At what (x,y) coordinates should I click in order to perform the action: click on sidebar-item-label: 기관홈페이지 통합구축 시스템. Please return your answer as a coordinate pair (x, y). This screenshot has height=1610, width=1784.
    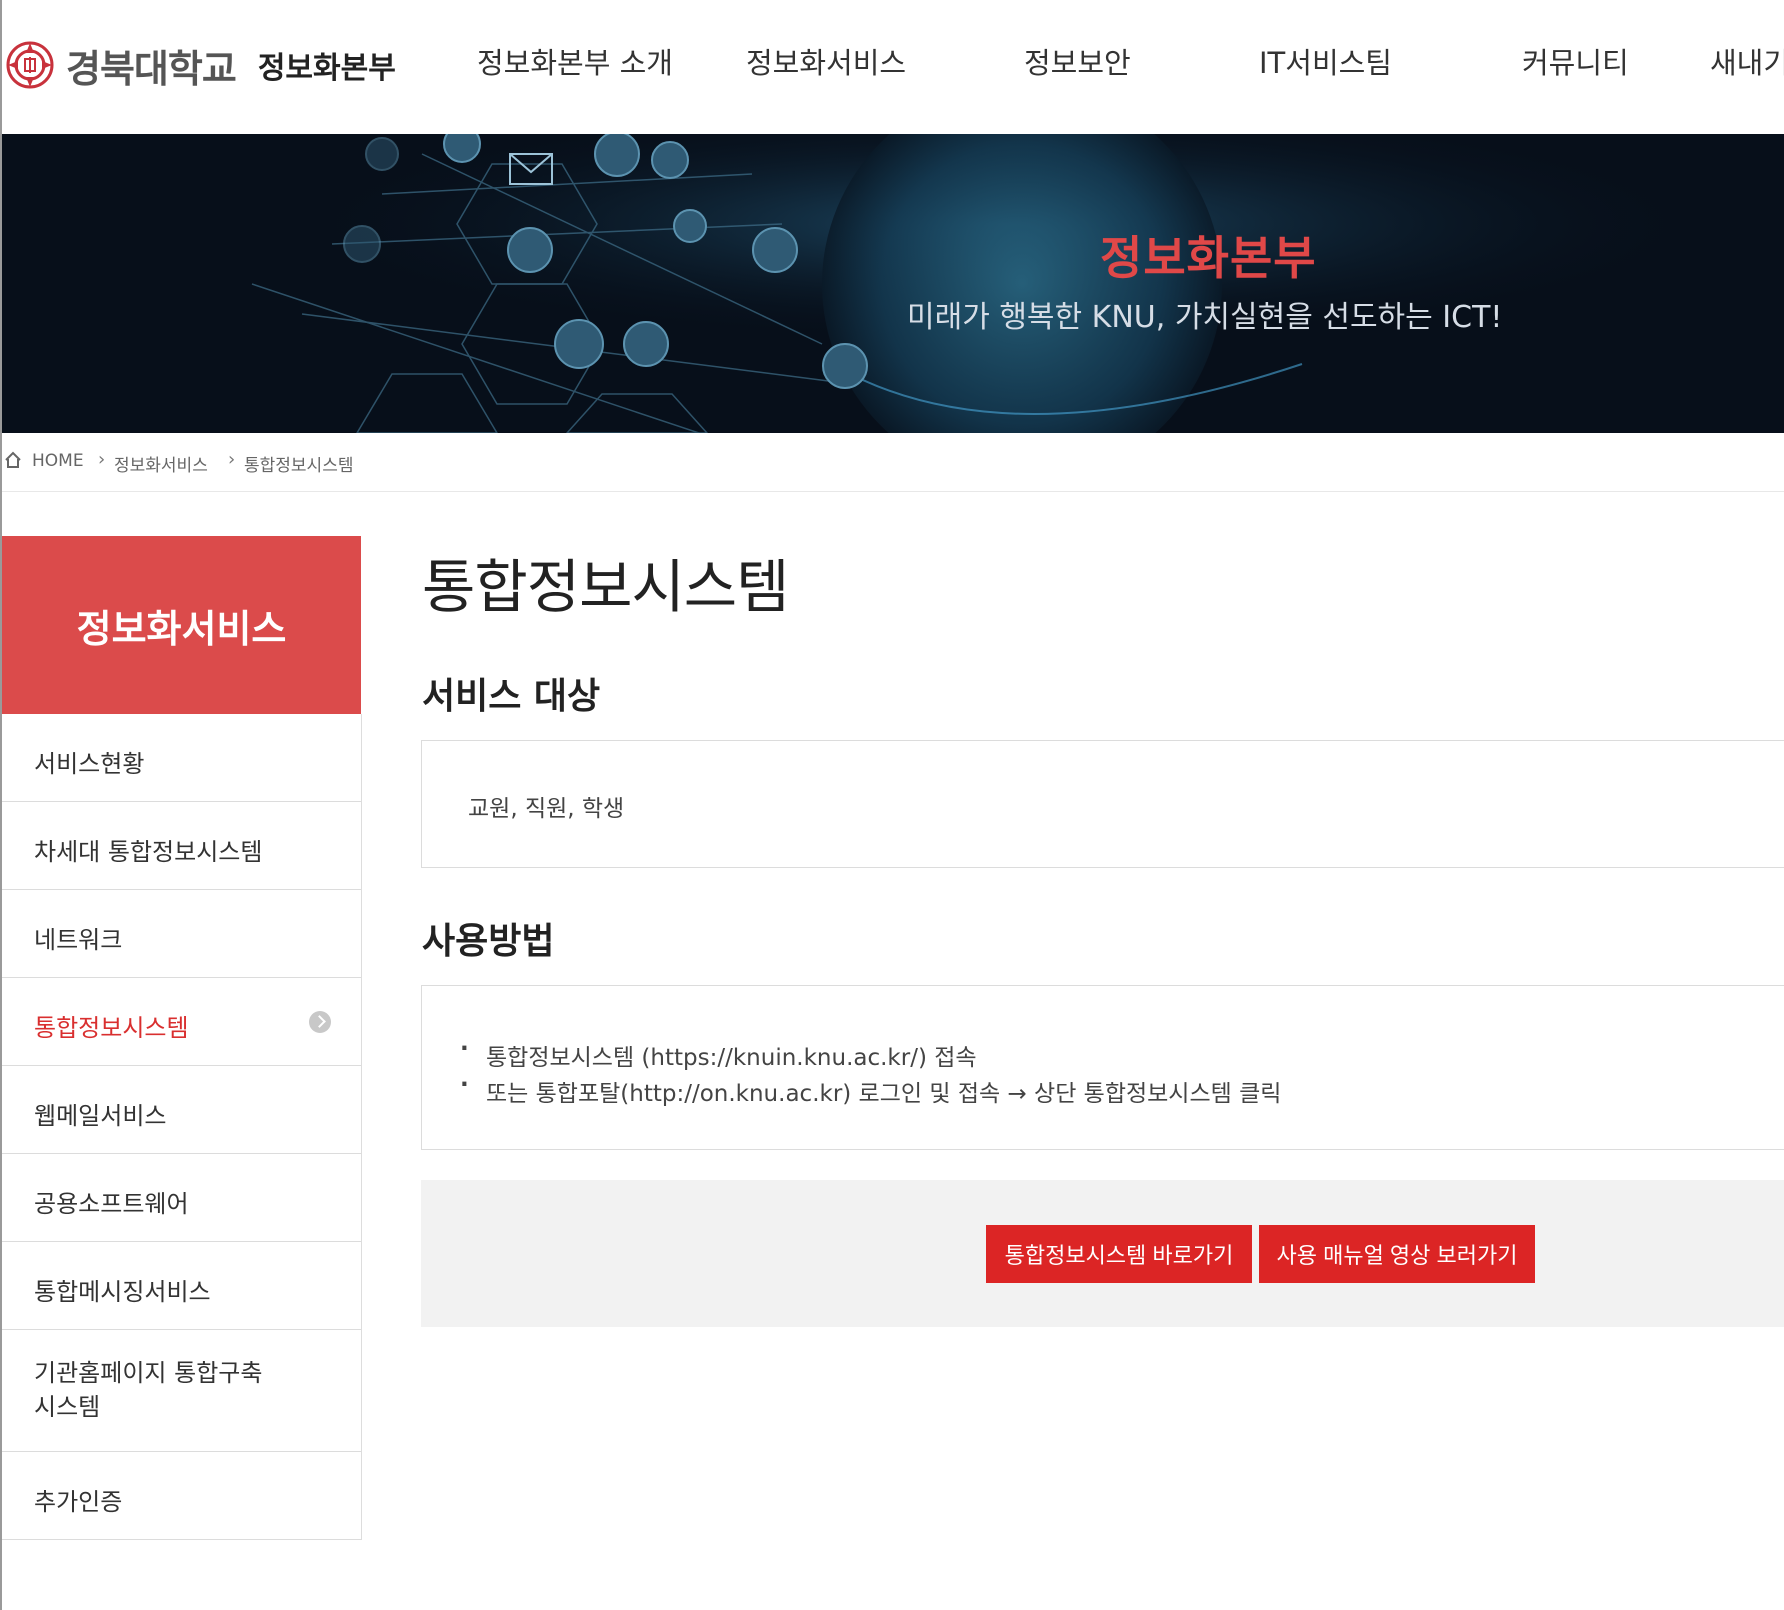
    Looking at the image, I should click on (148, 1390).